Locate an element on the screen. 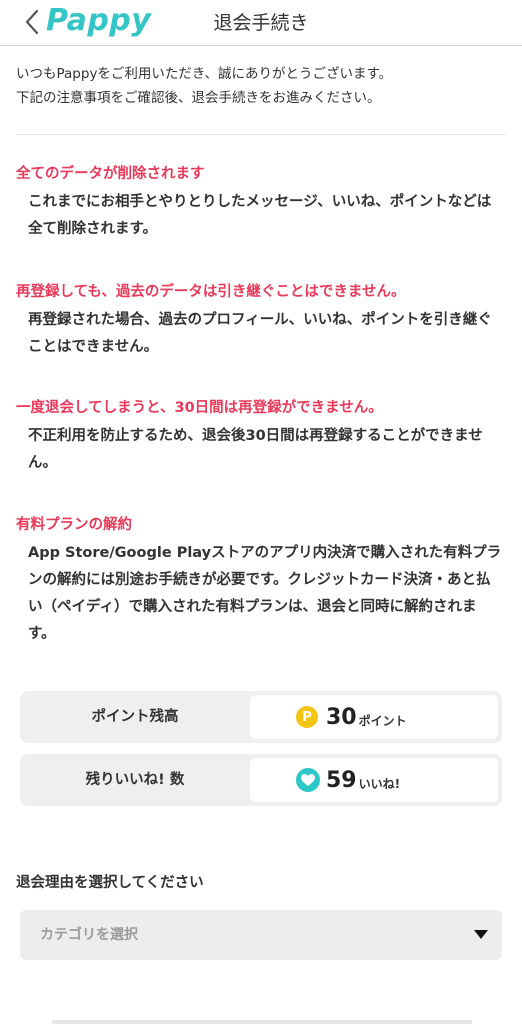 The image size is (522, 1024). notice-title: 再登録しても、過去のデータは引き継ぐことはできません。 is located at coordinates (211, 292).